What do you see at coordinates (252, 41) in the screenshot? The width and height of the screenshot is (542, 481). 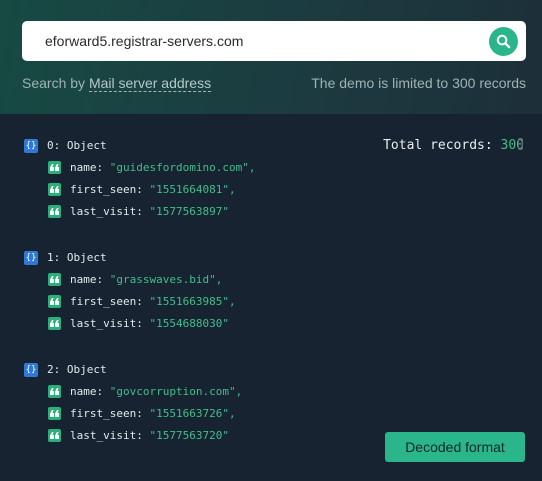 I see `search-input` at bounding box center [252, 41].